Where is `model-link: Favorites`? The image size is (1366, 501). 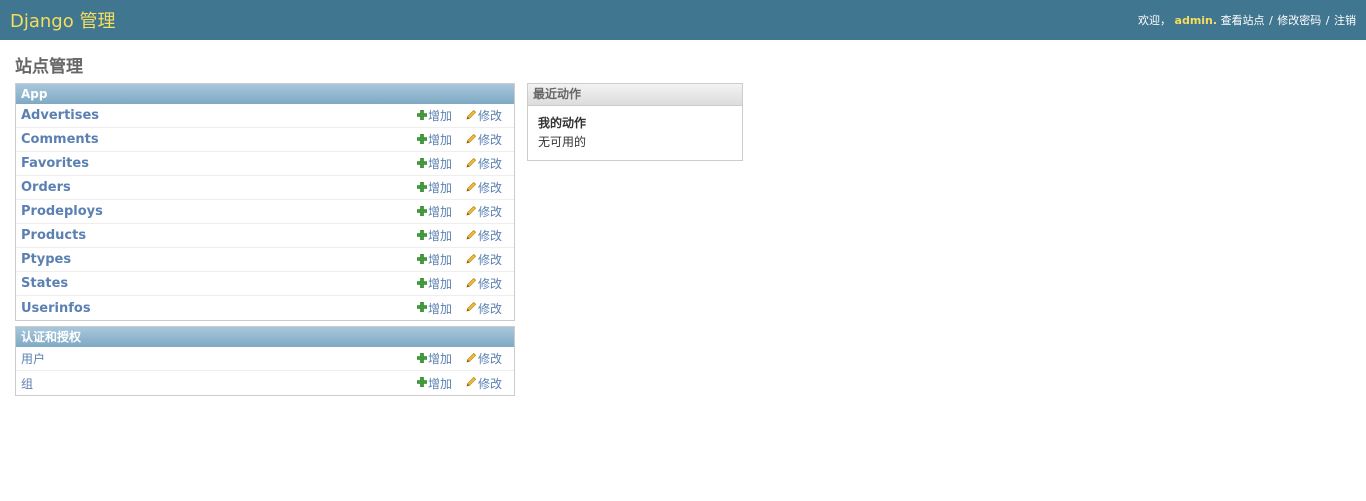
model-link: Favorites is located at coordinates (219, 163).